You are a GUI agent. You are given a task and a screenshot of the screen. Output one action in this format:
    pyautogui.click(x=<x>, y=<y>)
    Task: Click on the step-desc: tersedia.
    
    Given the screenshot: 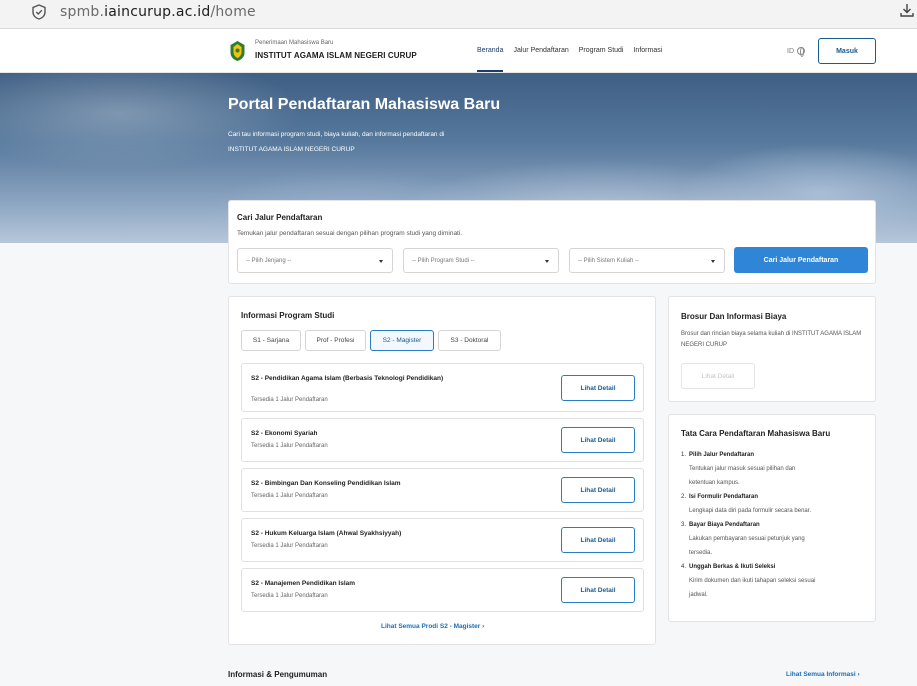 What is the action you would take?
    pyautogui.click(x=701, y=553)
    